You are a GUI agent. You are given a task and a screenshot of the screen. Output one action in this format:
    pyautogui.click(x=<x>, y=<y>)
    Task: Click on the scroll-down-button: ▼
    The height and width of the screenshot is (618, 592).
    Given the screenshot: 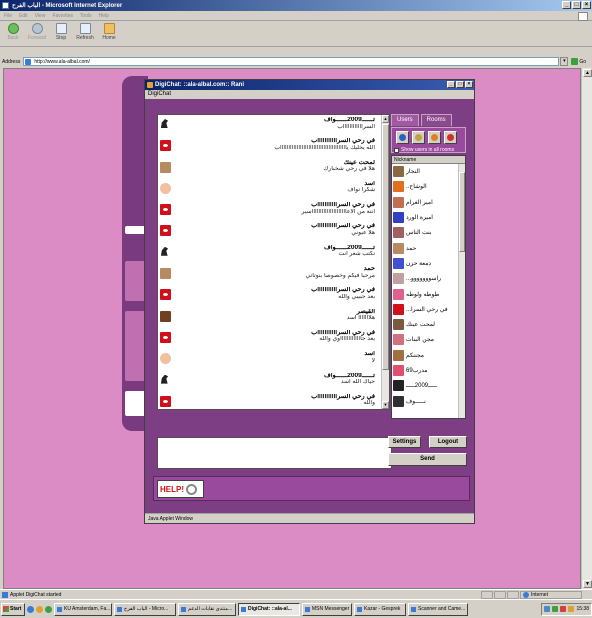 What is the action you would take?
    pyautogui.click(x=587, y=584)
    